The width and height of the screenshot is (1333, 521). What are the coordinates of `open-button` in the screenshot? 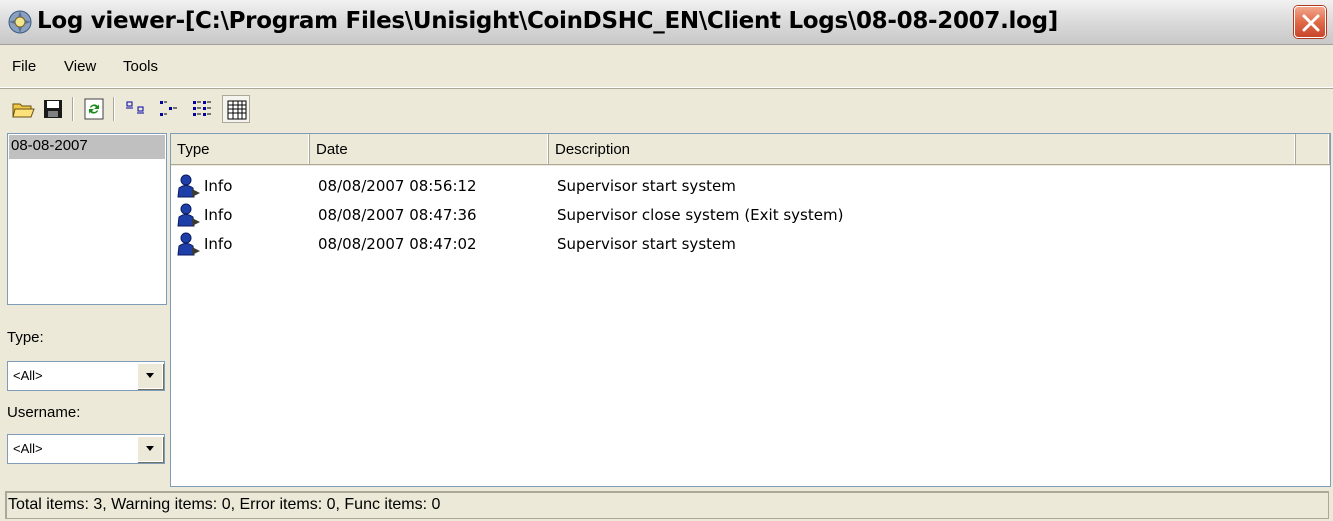 It's located at (23, 109).